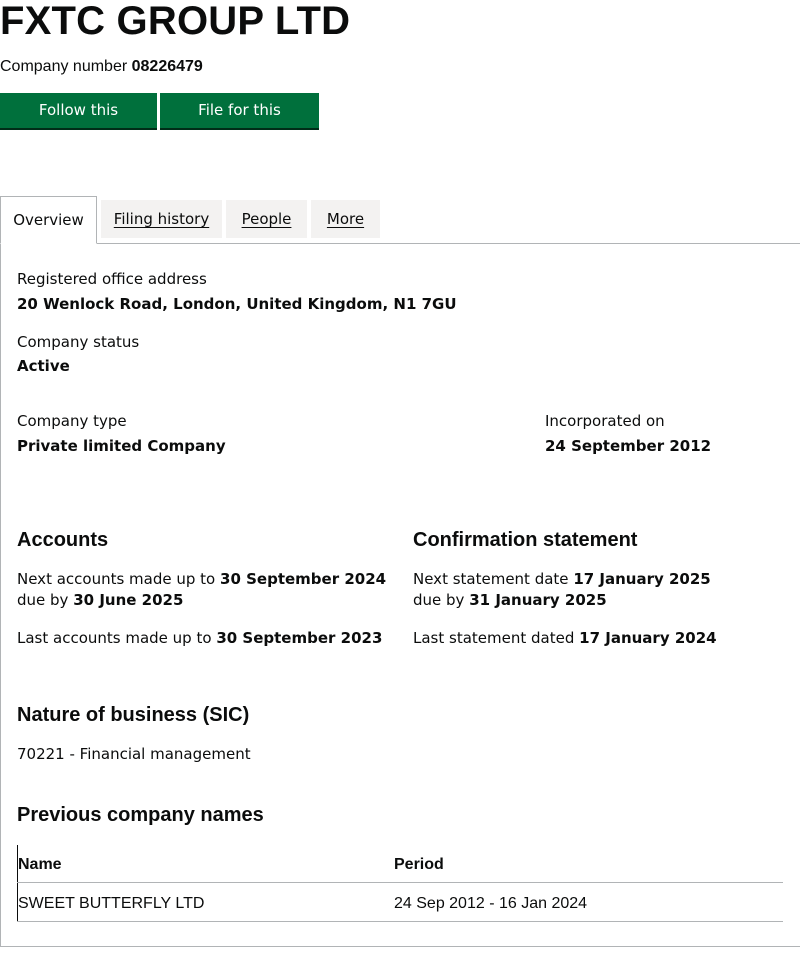 This screenshot has width=800, height=956. Describe the element at coordinates (266, 219) in the screenshot. I see `tab-people: People` at that location.